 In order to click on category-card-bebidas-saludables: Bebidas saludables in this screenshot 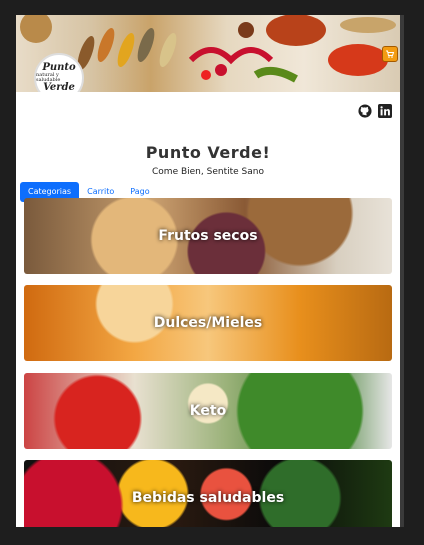, I will do `click(208, 493)`.